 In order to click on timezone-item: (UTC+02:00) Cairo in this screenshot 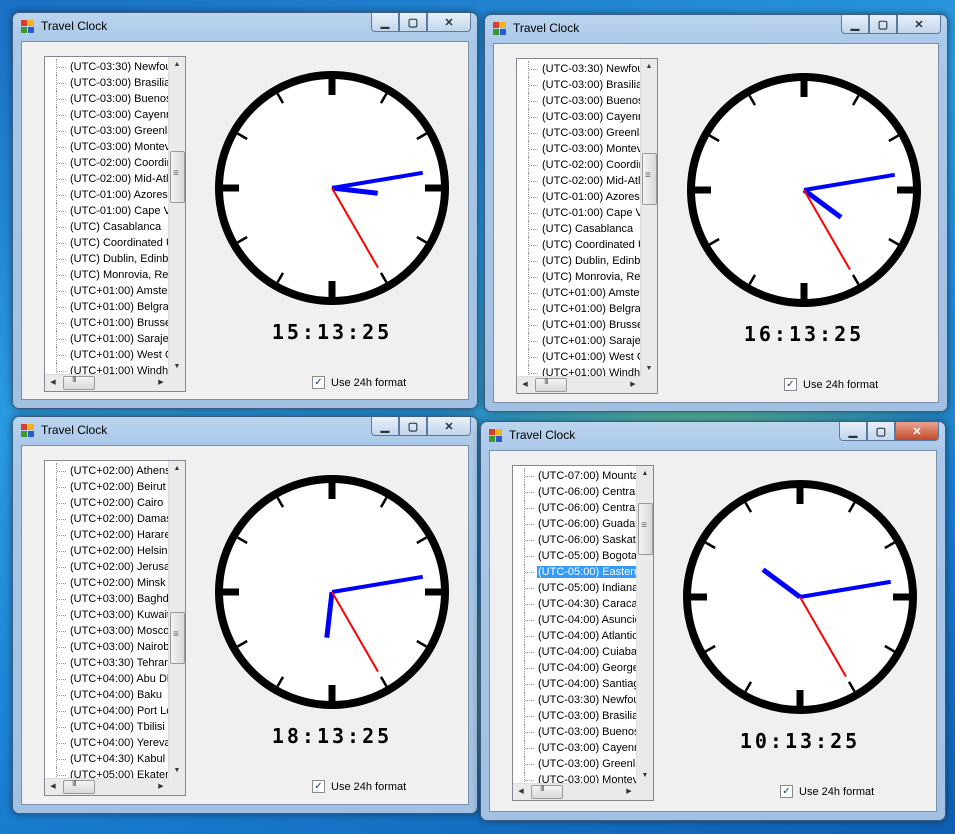, I will do `click(107, 503)`.